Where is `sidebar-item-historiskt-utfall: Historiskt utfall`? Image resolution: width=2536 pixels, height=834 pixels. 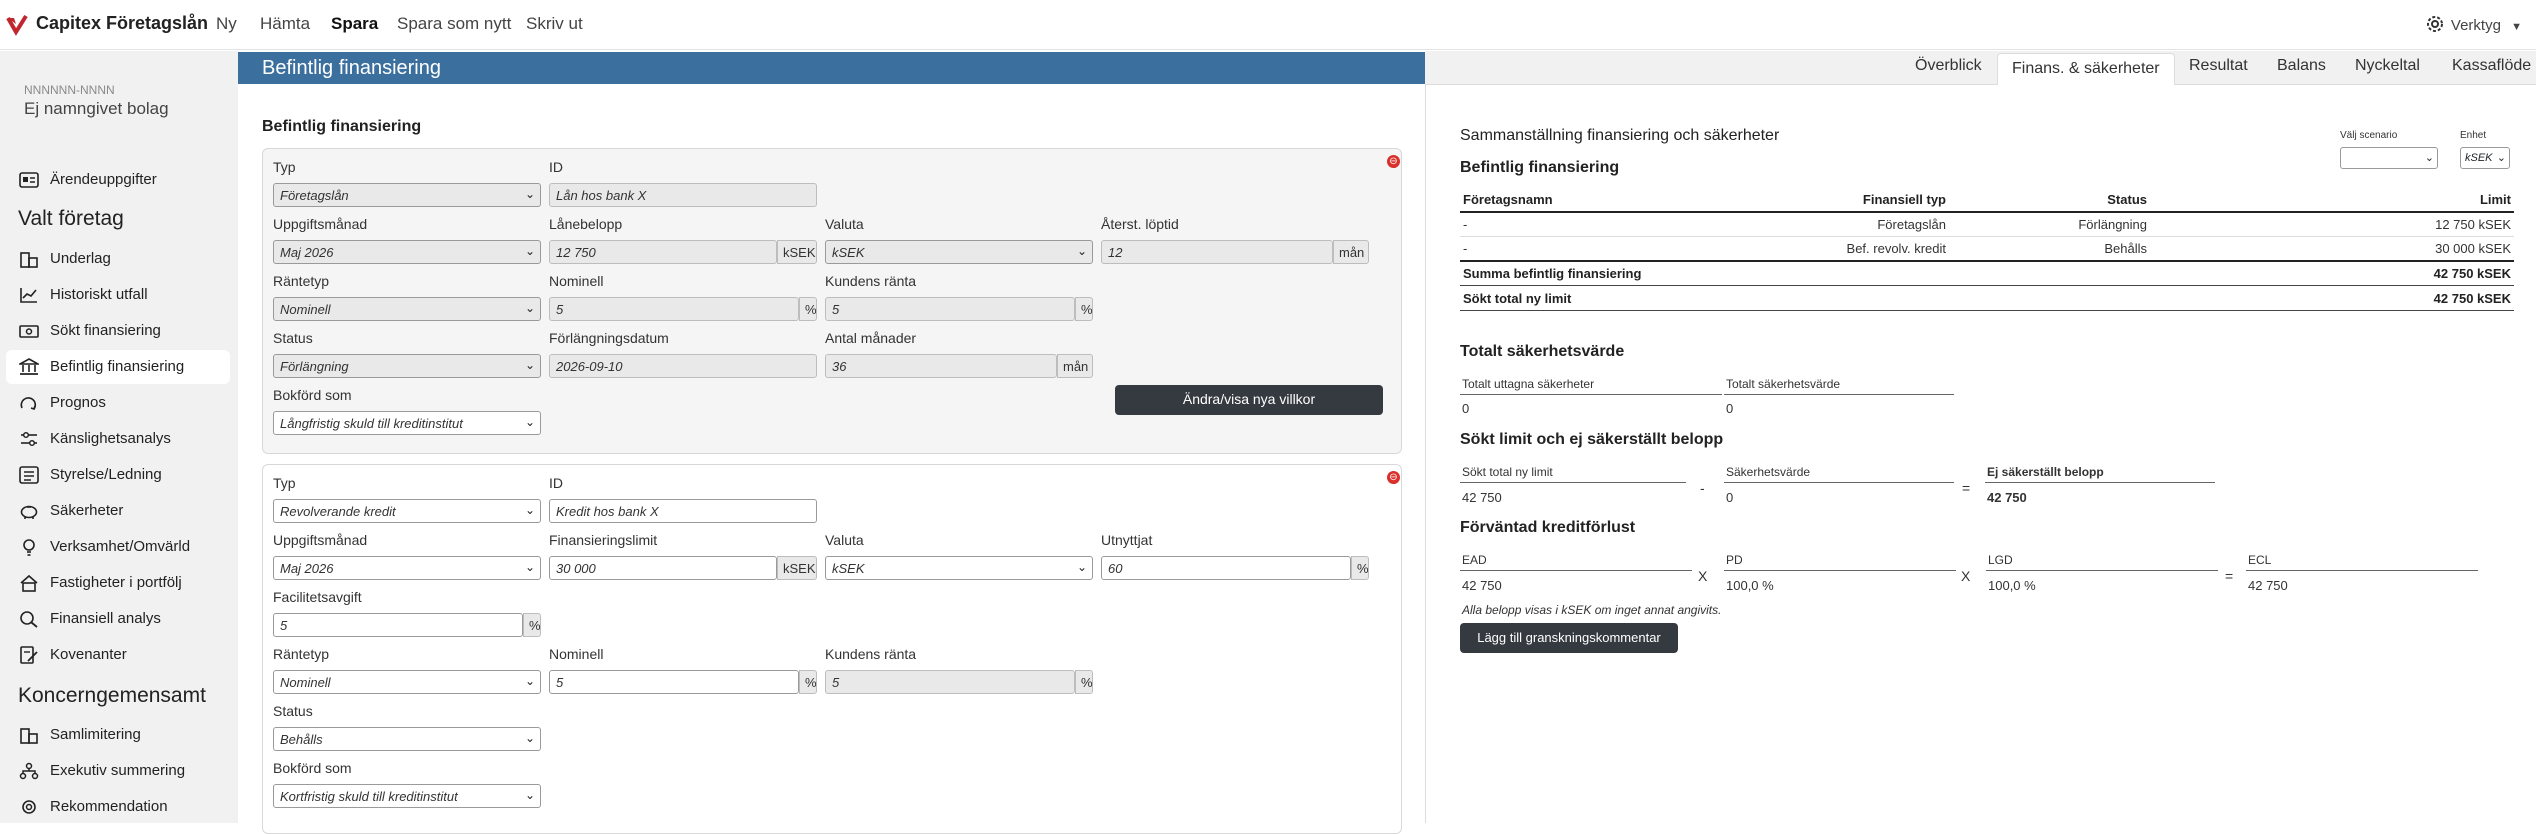
sidebar-item-historiskt-utfall: Historiskt utfall is located at coordinates (118, 295).